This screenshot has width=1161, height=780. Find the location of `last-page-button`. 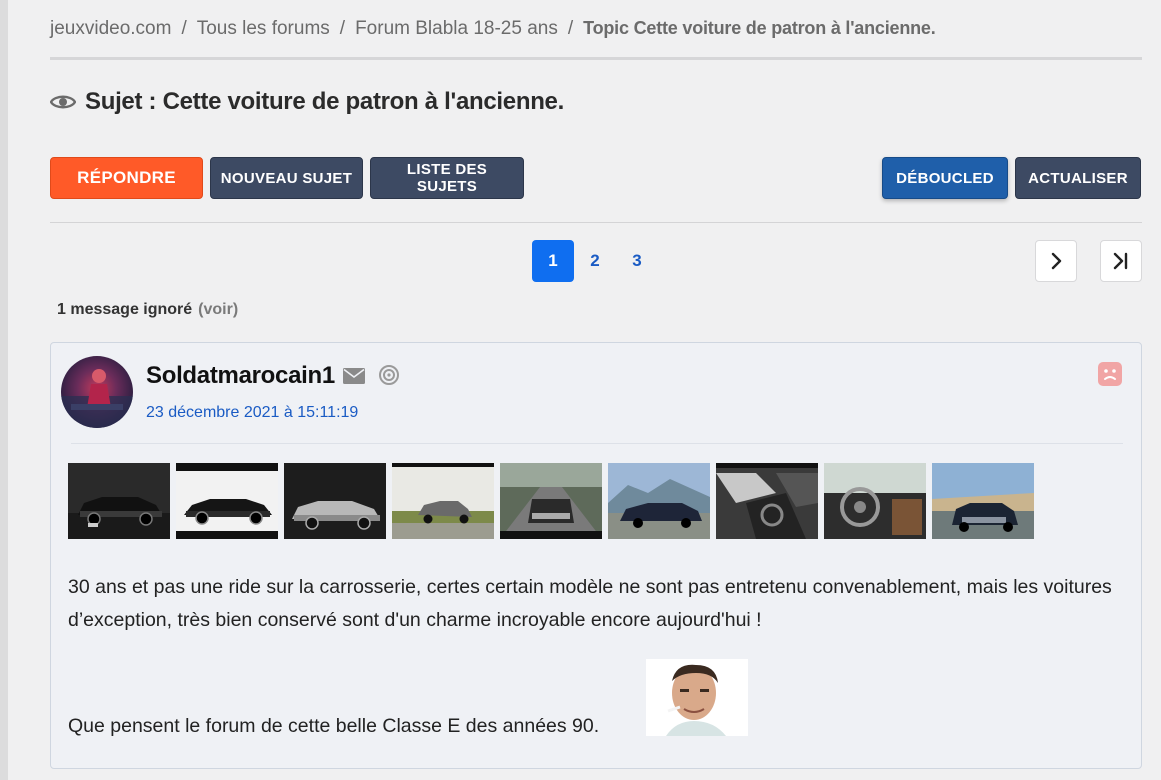

last-page-button is located at coordinates (1121, 261).